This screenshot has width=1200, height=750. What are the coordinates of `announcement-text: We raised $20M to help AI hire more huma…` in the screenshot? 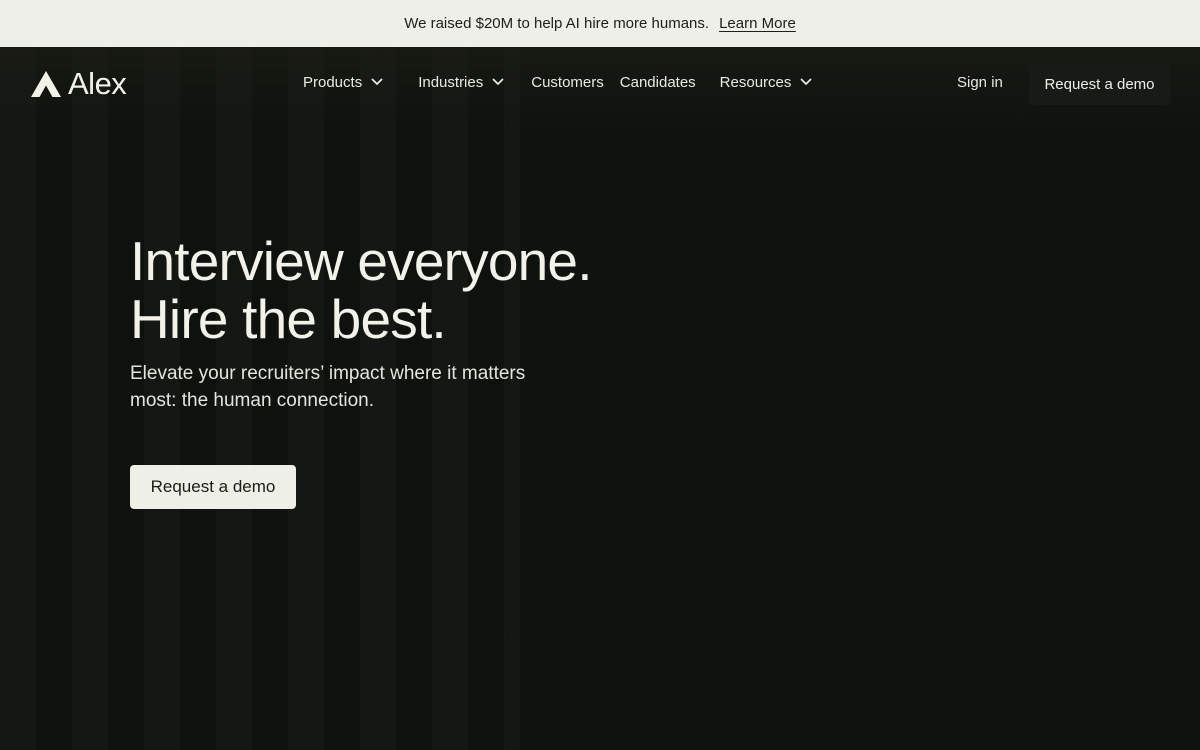 It's located at (557, 23).